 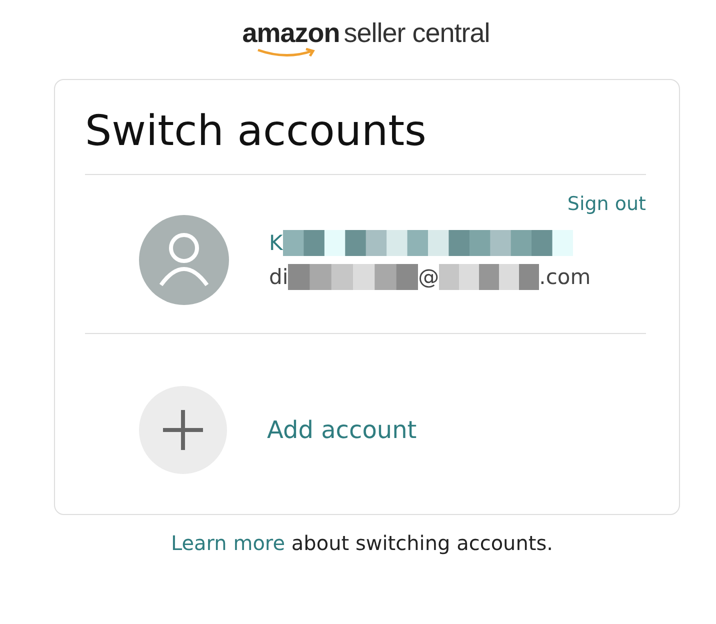 What do you see at coordinates (183, 430) in the screenshot?
I see `plus-icon` at bounding box center [183, 430].